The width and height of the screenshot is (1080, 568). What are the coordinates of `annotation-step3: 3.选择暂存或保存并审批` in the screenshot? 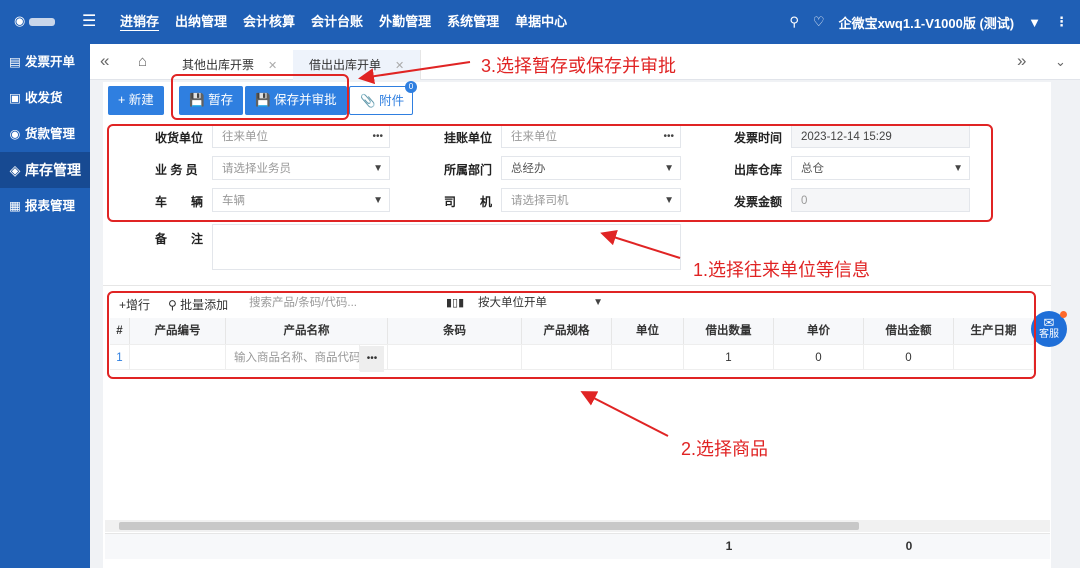 It's located at (579, 66).